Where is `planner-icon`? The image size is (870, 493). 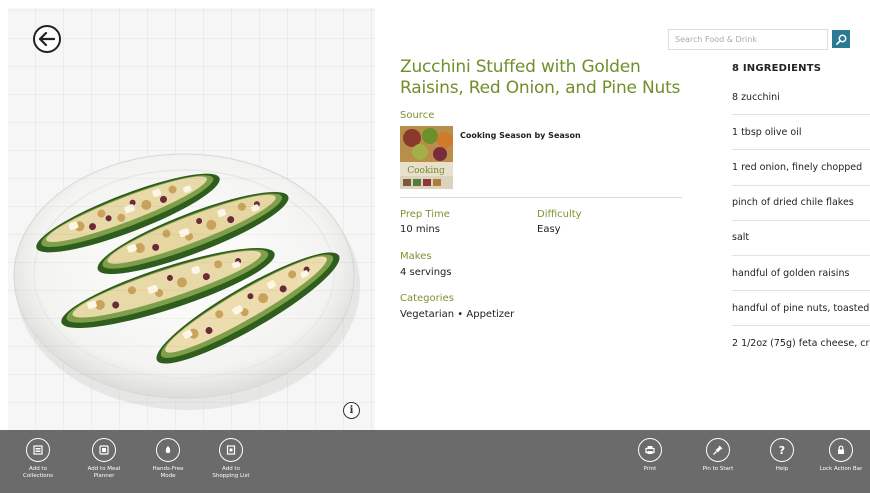 planner-icon is located at coordinates (104, 450).